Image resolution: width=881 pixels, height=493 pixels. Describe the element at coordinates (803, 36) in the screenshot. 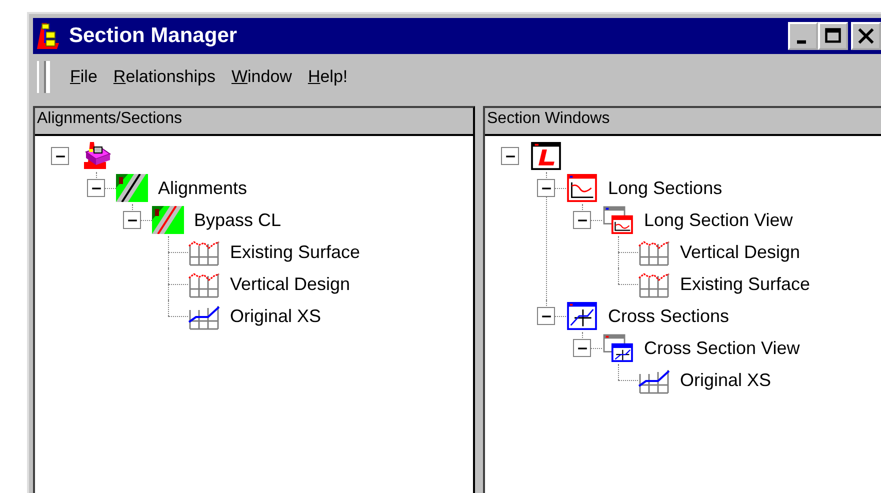

I see `minimize-button` at that location.